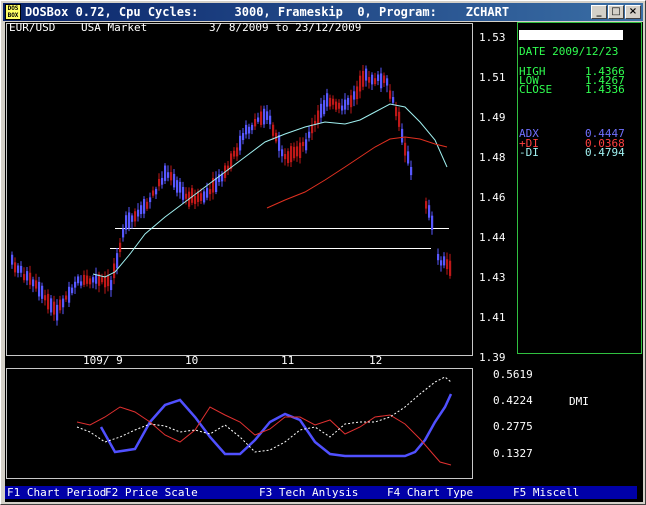  Describe the element at coordinates (13, 12) in the screenshot. I see `dosbox-icon: DOS BOX` at that location.